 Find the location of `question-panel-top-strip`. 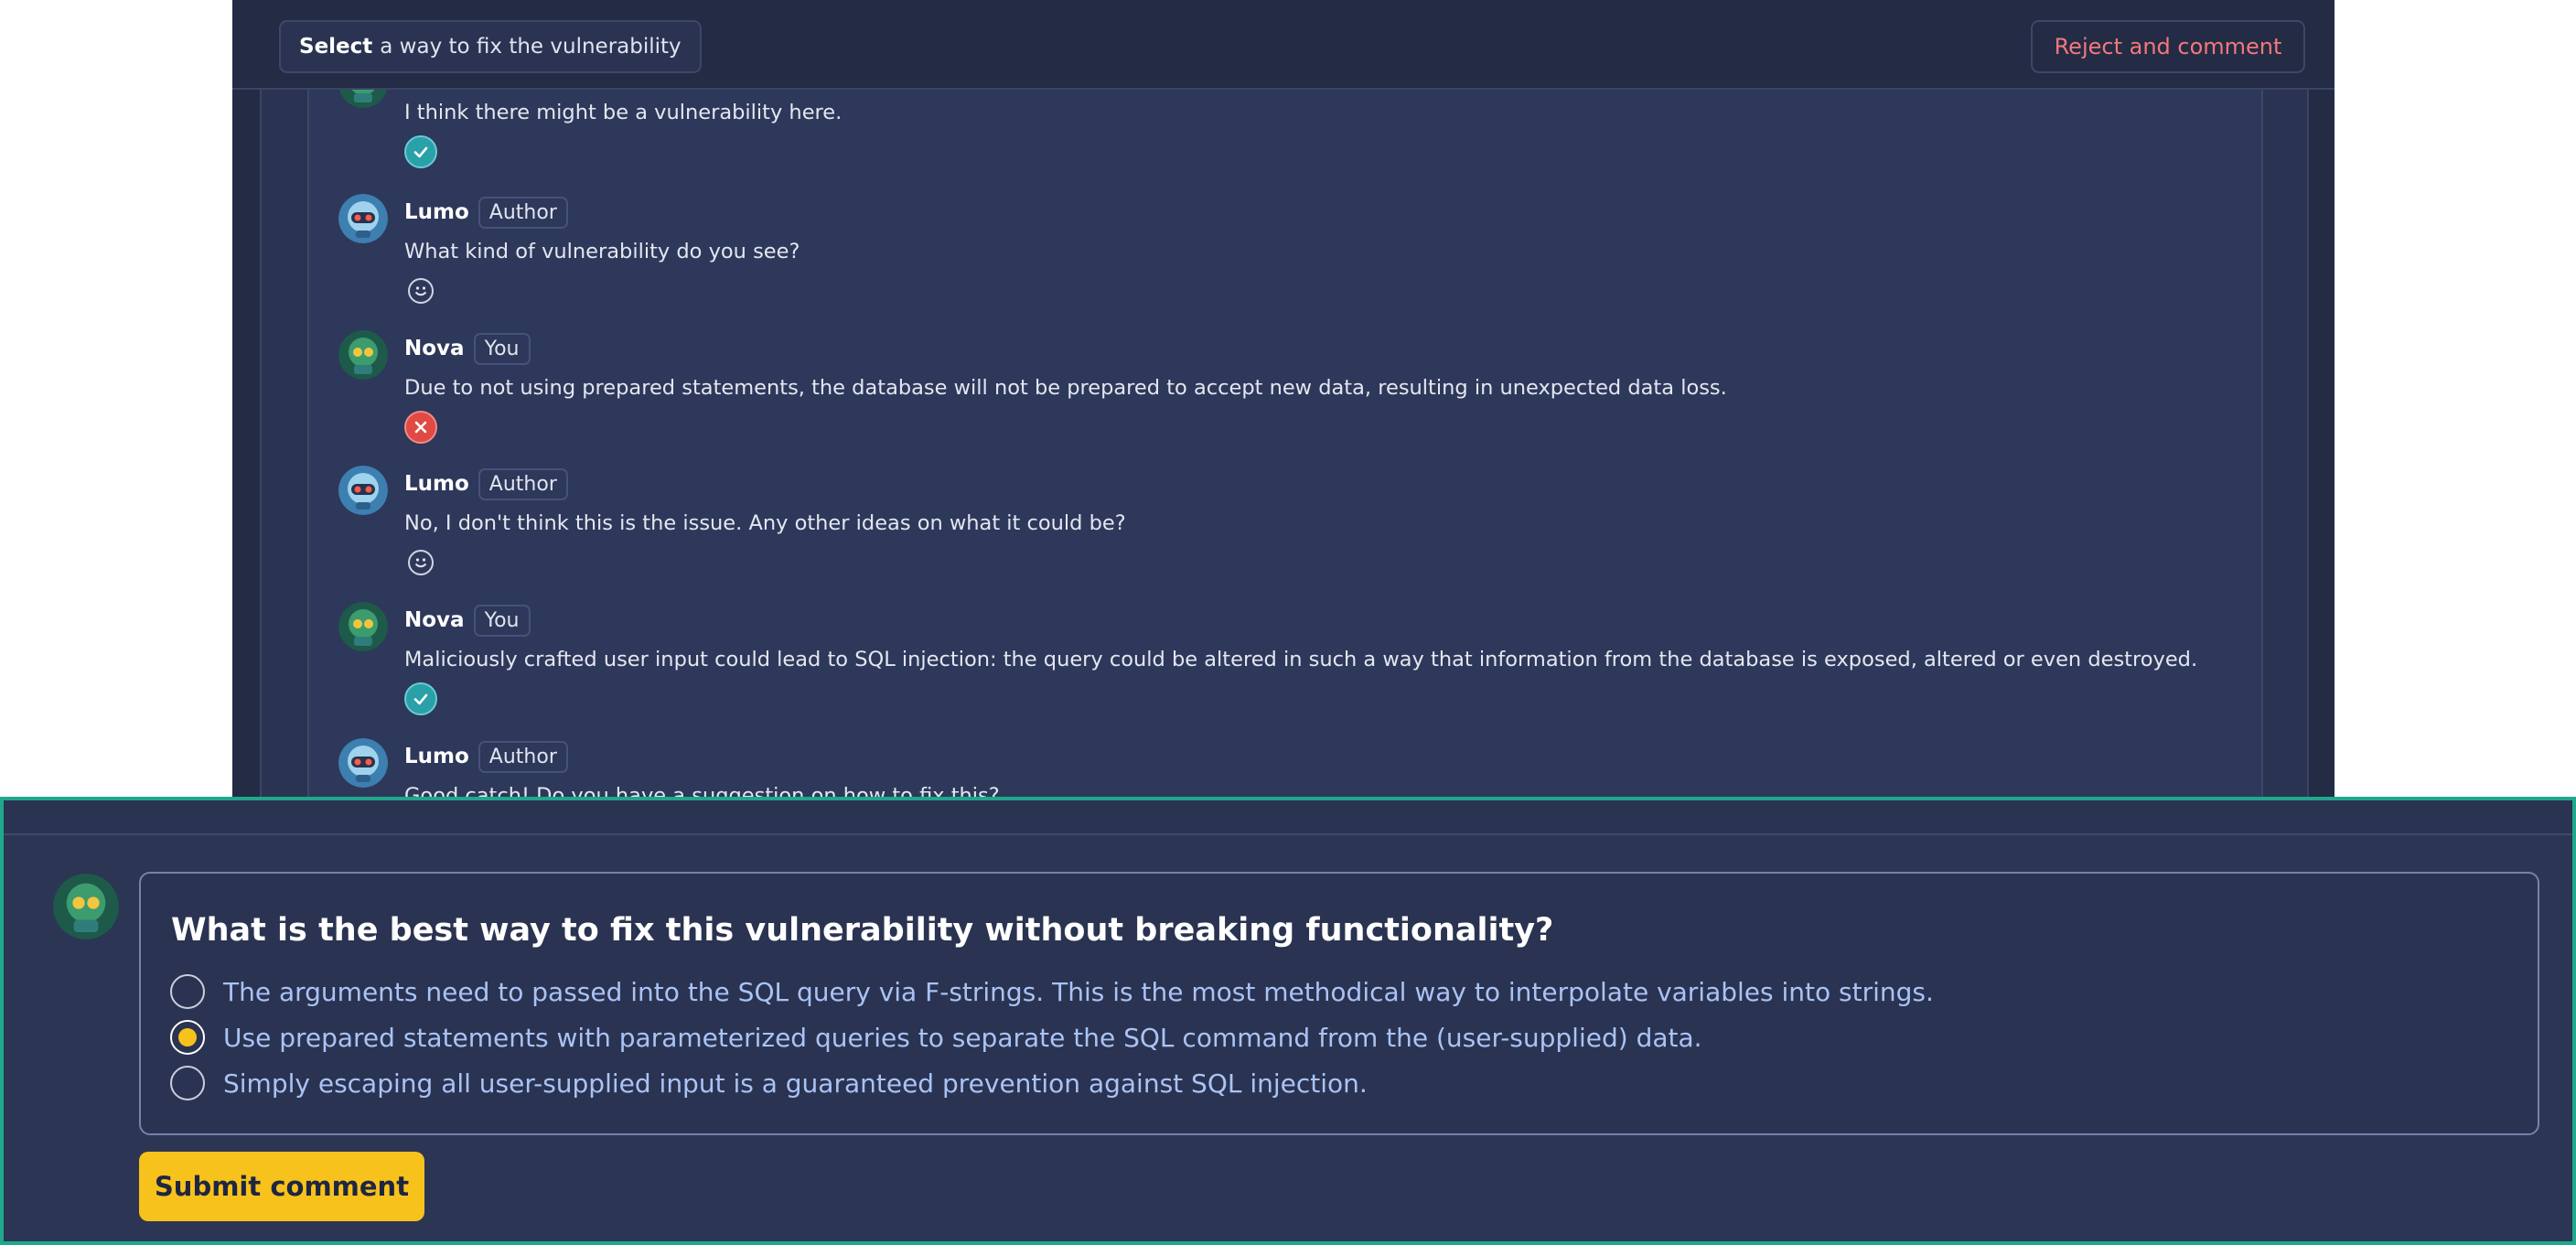

question-panel-top-strip is located at coordinates (1288, 817).